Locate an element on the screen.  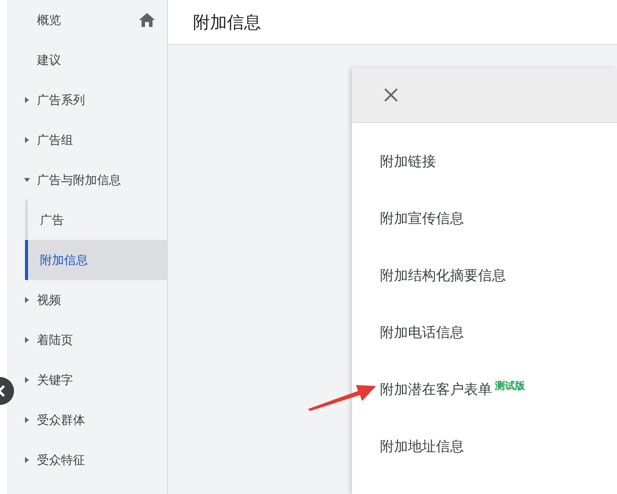
menu-item: 附加结构化摘要信息 is located at coordinates (443, 275).